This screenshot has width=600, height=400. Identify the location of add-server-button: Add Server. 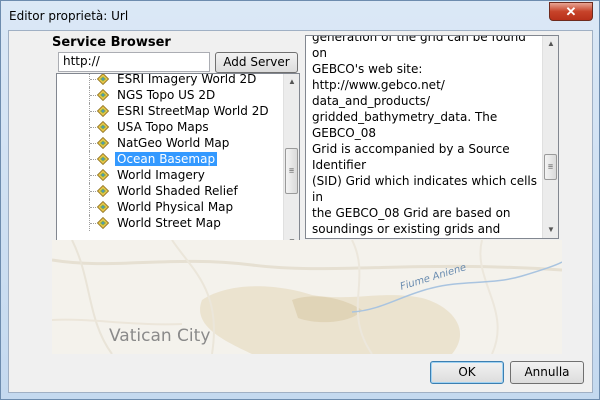
(256, 62).